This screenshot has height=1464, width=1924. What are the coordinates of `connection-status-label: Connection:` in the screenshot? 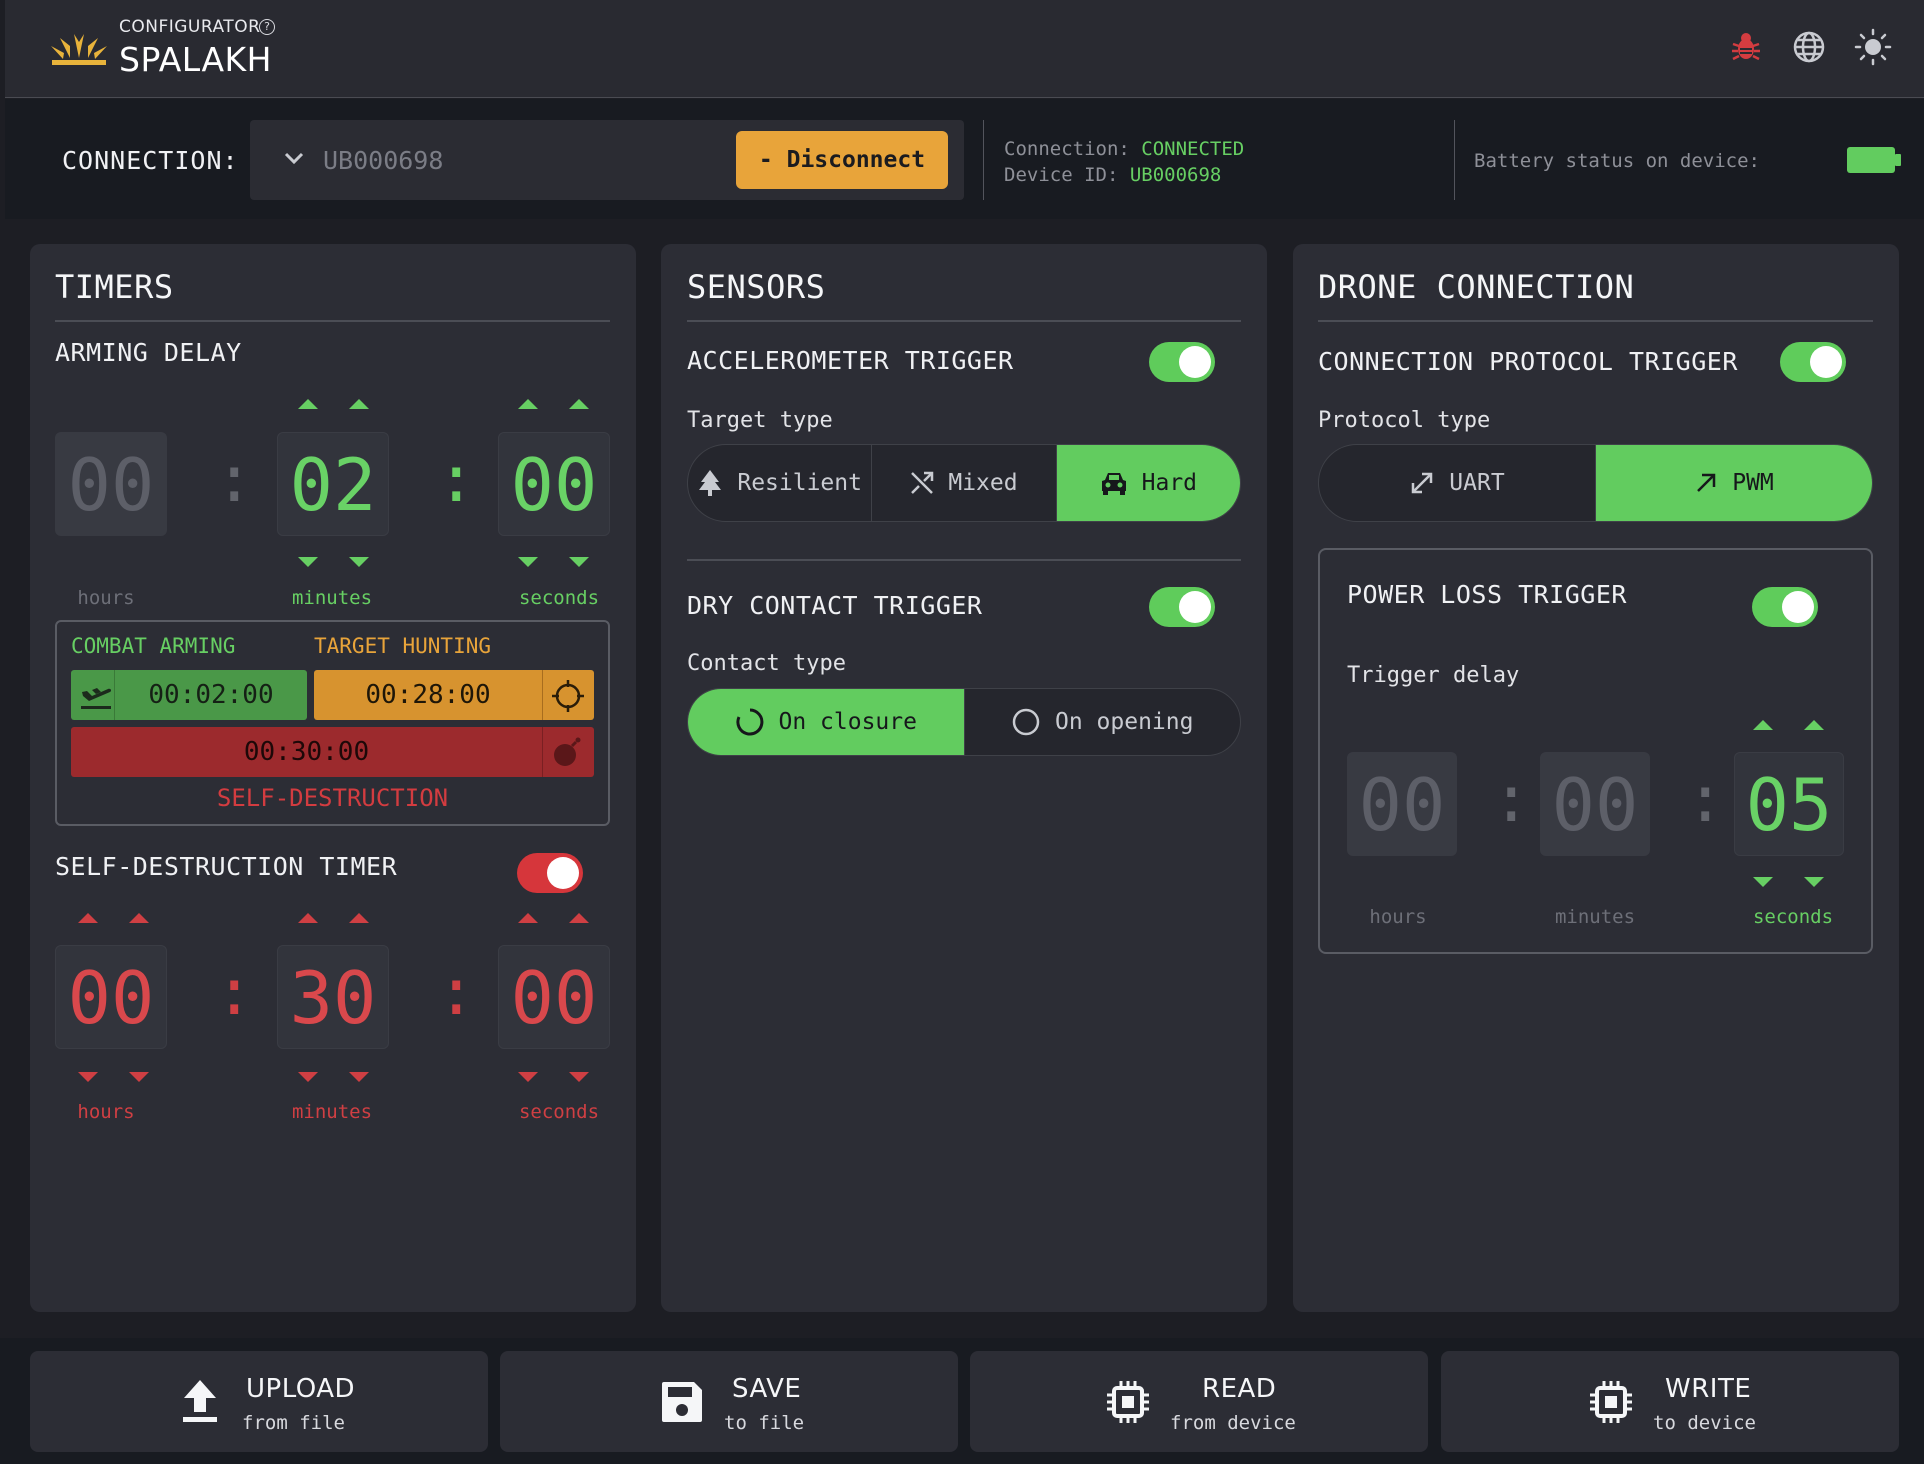 It's located at (1067, 149).